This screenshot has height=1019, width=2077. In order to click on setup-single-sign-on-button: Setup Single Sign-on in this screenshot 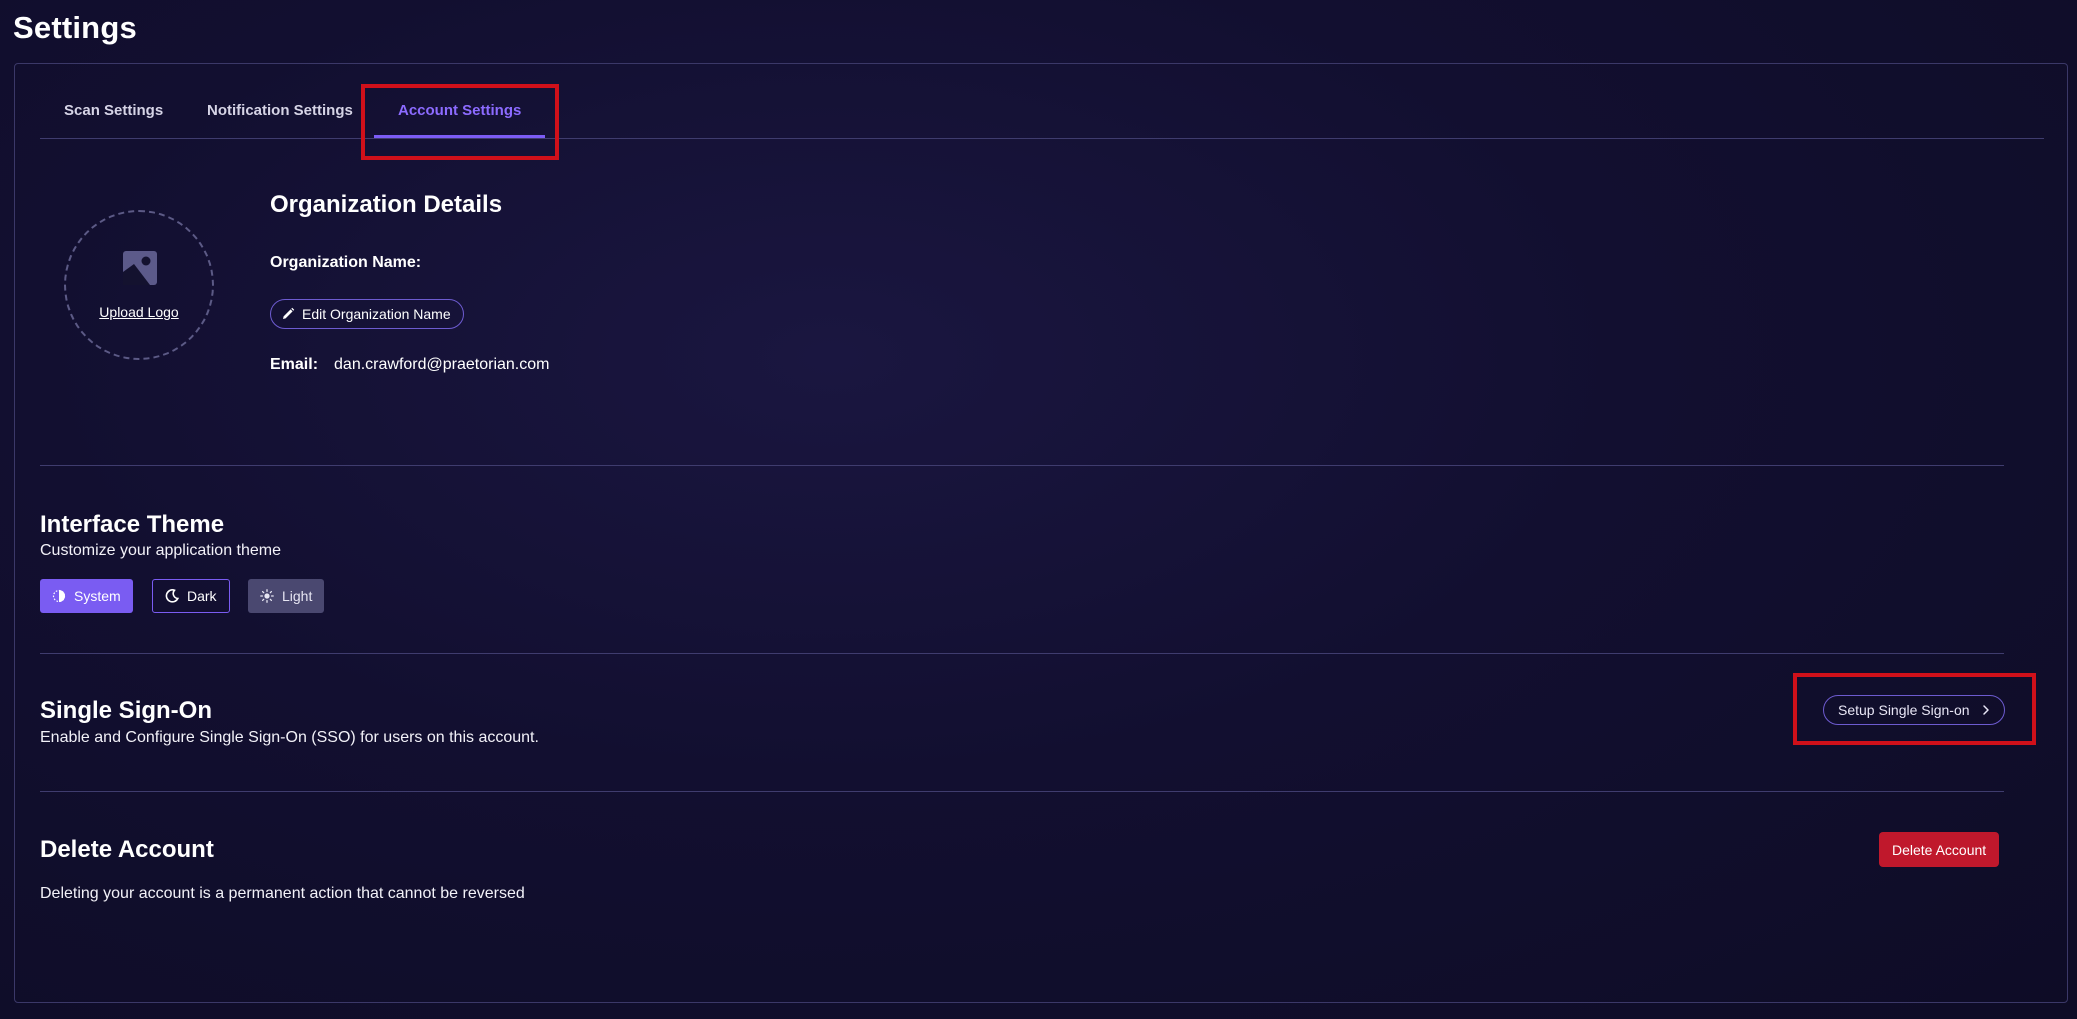, I will do `click(1914, 710)`.